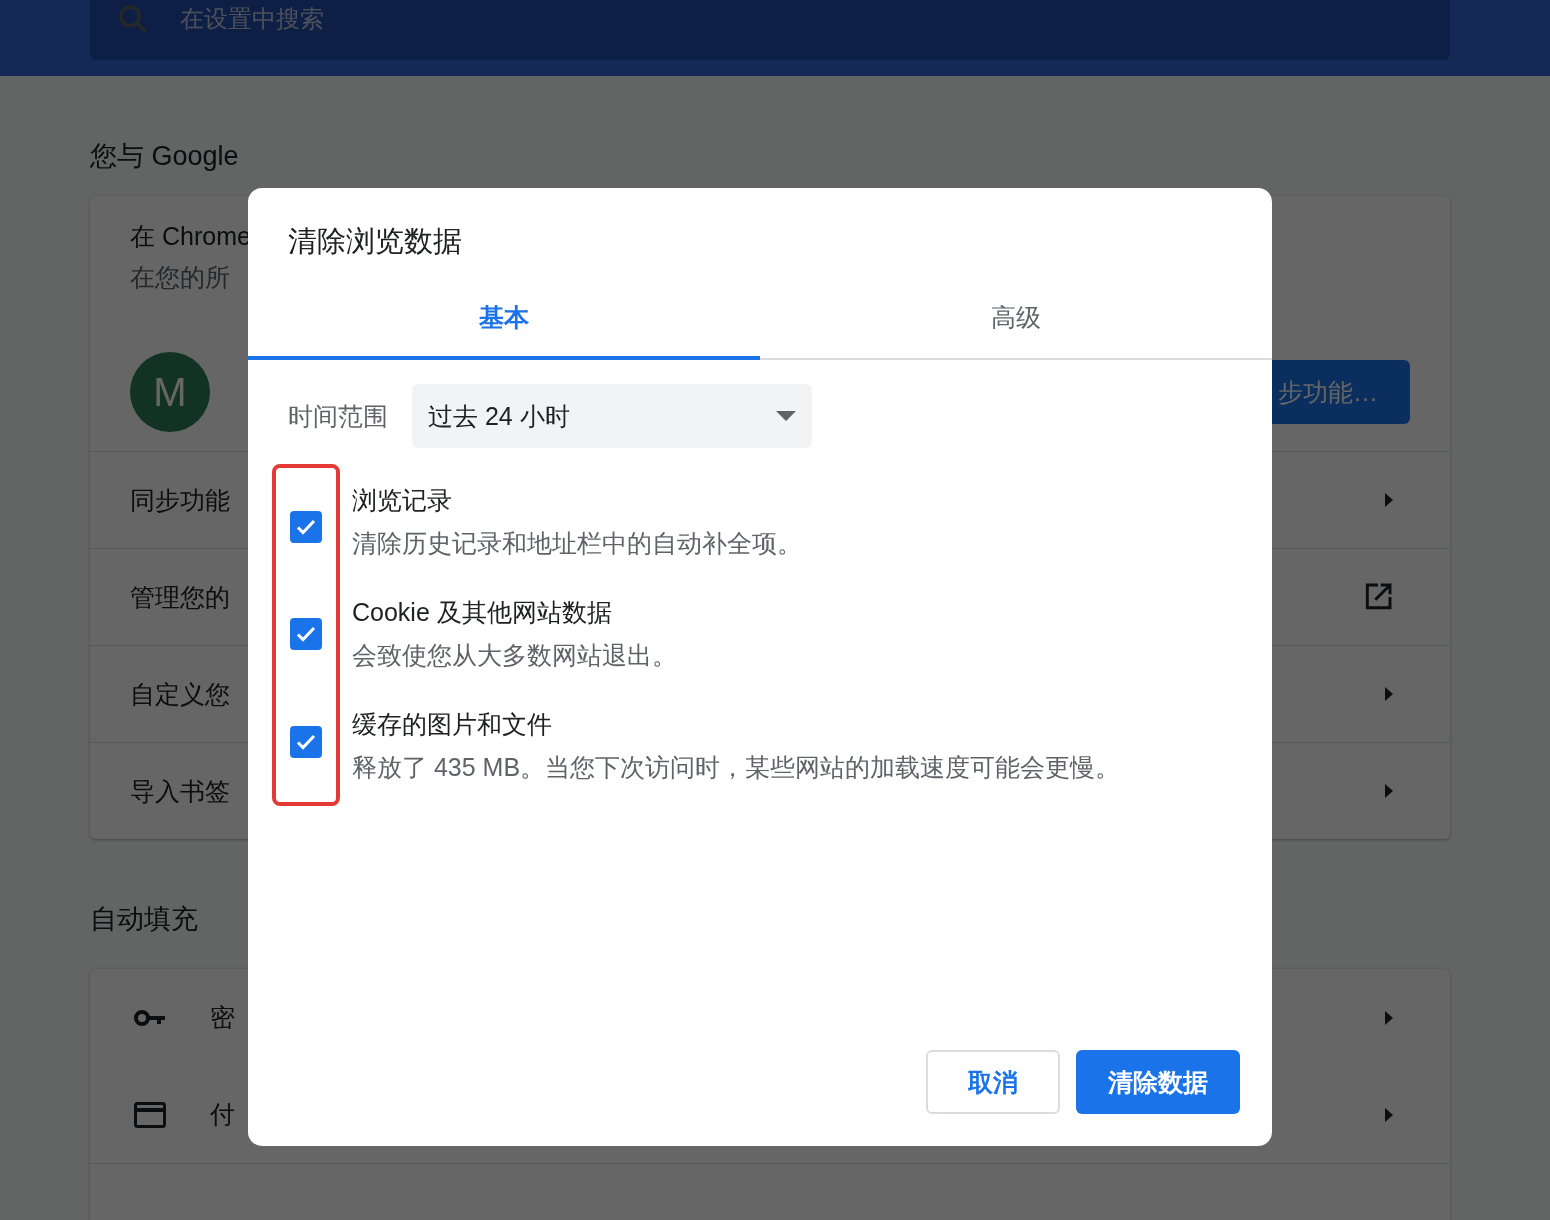 This screenshot has height=1220, width=1550. I want to click on option-description: 清除历史记录和地址栏中的自动补全项。, so click(577, 543).